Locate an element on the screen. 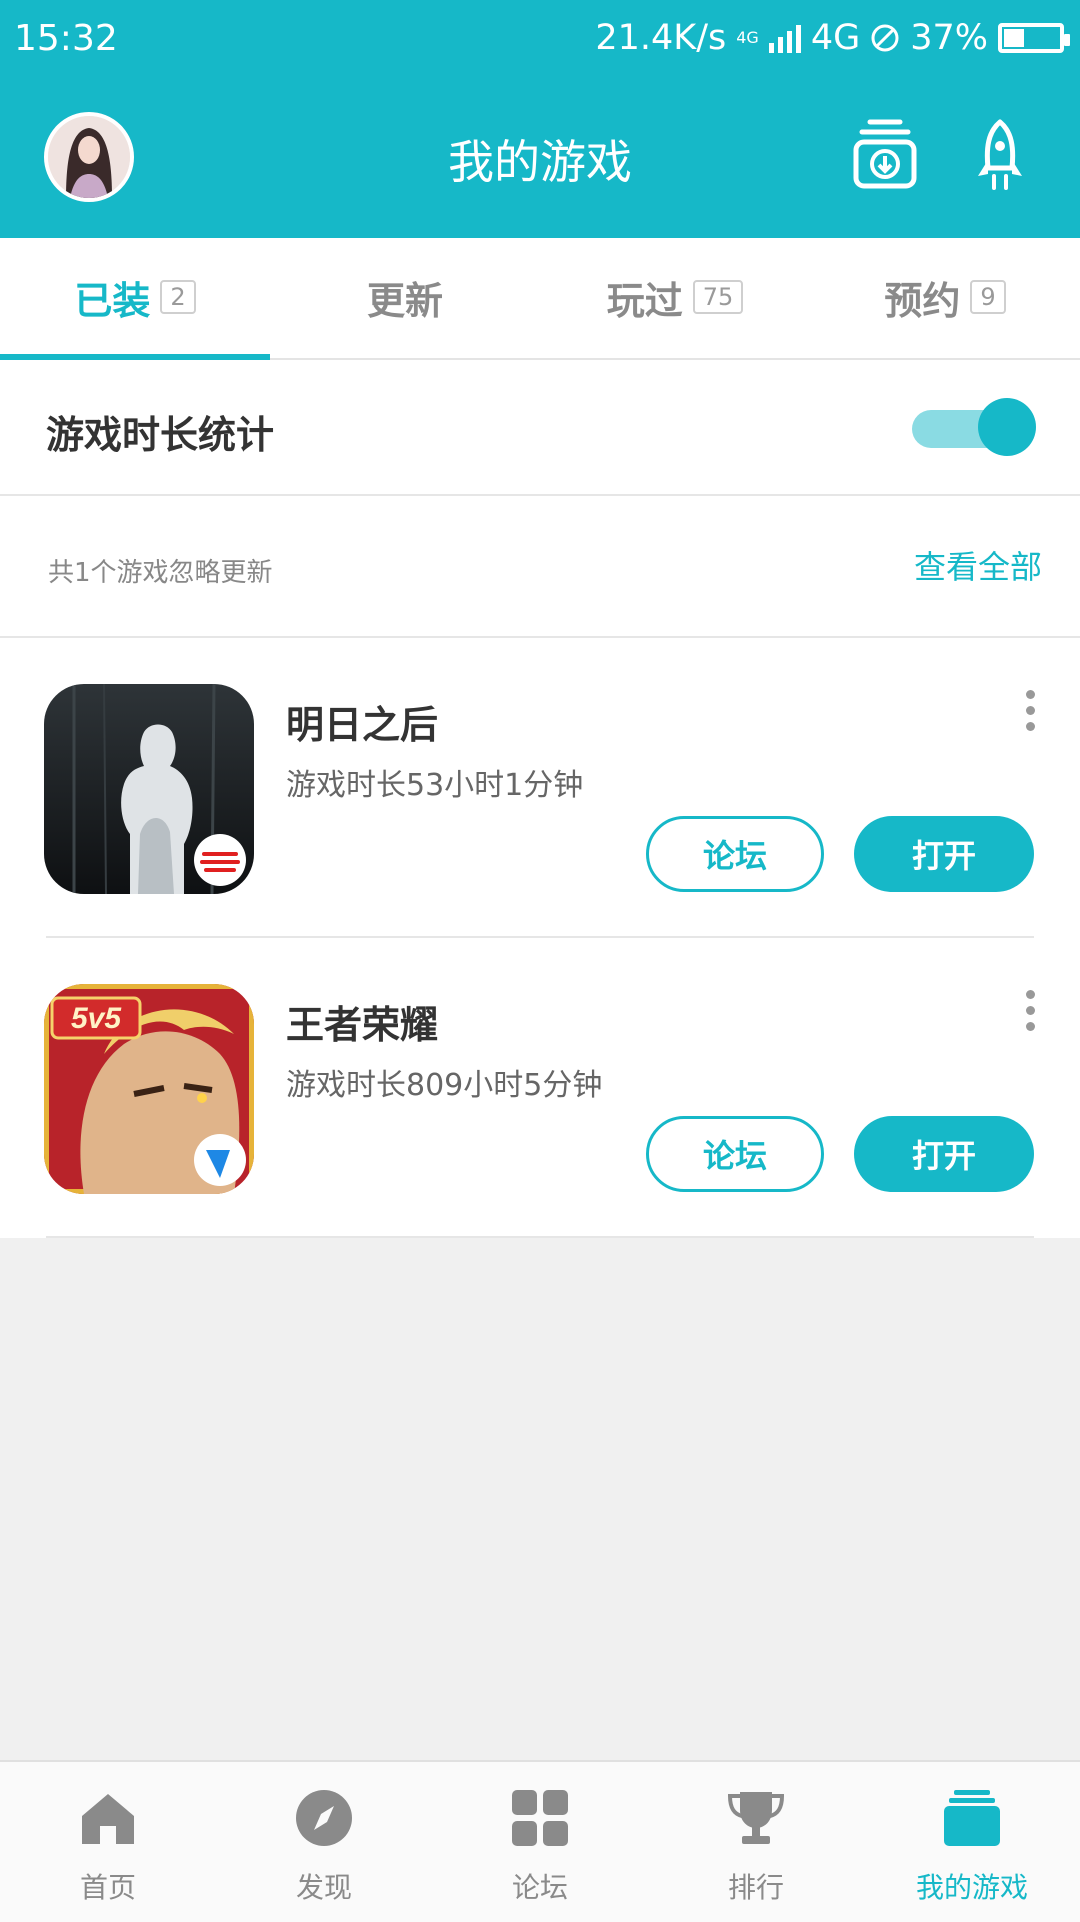  tab-installed: 已装 2 is located at coordinates (135, 297).